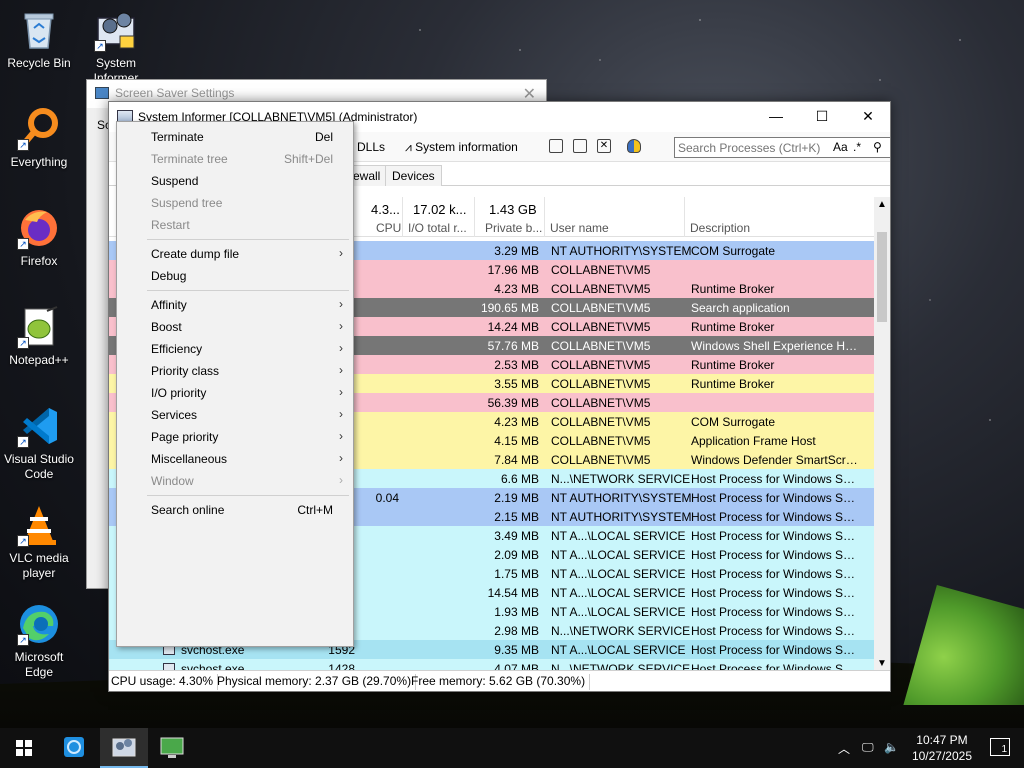  I want to click on desktop-icon-label: Notepad++, so click(39, 360).